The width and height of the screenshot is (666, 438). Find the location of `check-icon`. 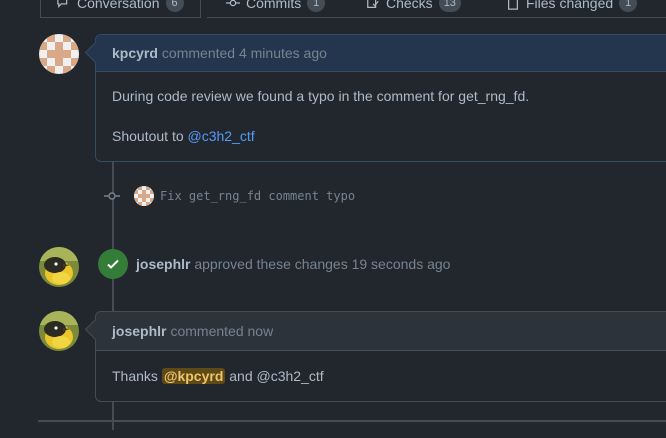

check-icon is located at coordinates (113, 264).